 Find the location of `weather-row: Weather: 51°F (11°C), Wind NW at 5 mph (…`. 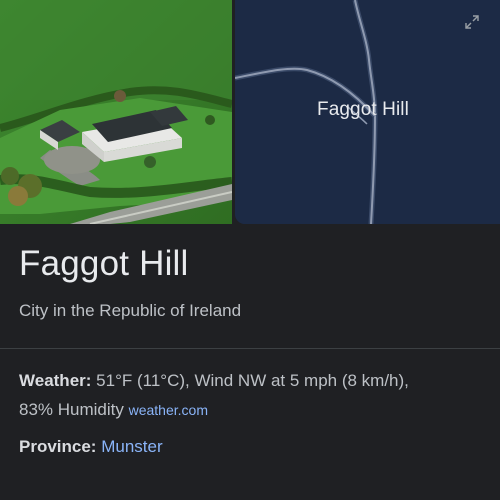

weather-row: Weather: 51°F (11°C), Wind NW at 5 mph (… is located at coordinates (254, 395).